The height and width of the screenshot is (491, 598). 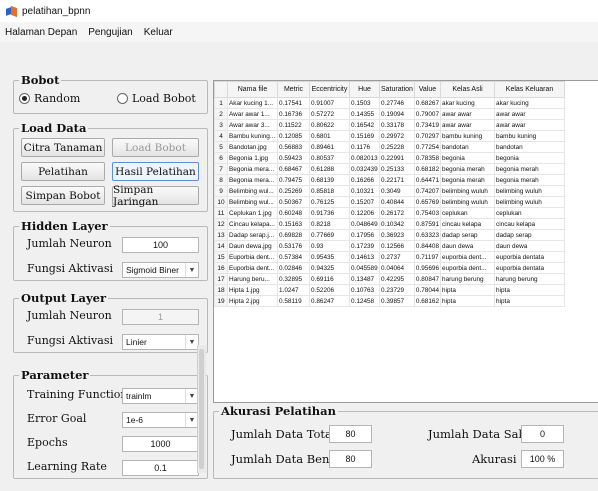 I want to click on menu-halaman-depan: Halaman Depan, so click(x=41, y=32).